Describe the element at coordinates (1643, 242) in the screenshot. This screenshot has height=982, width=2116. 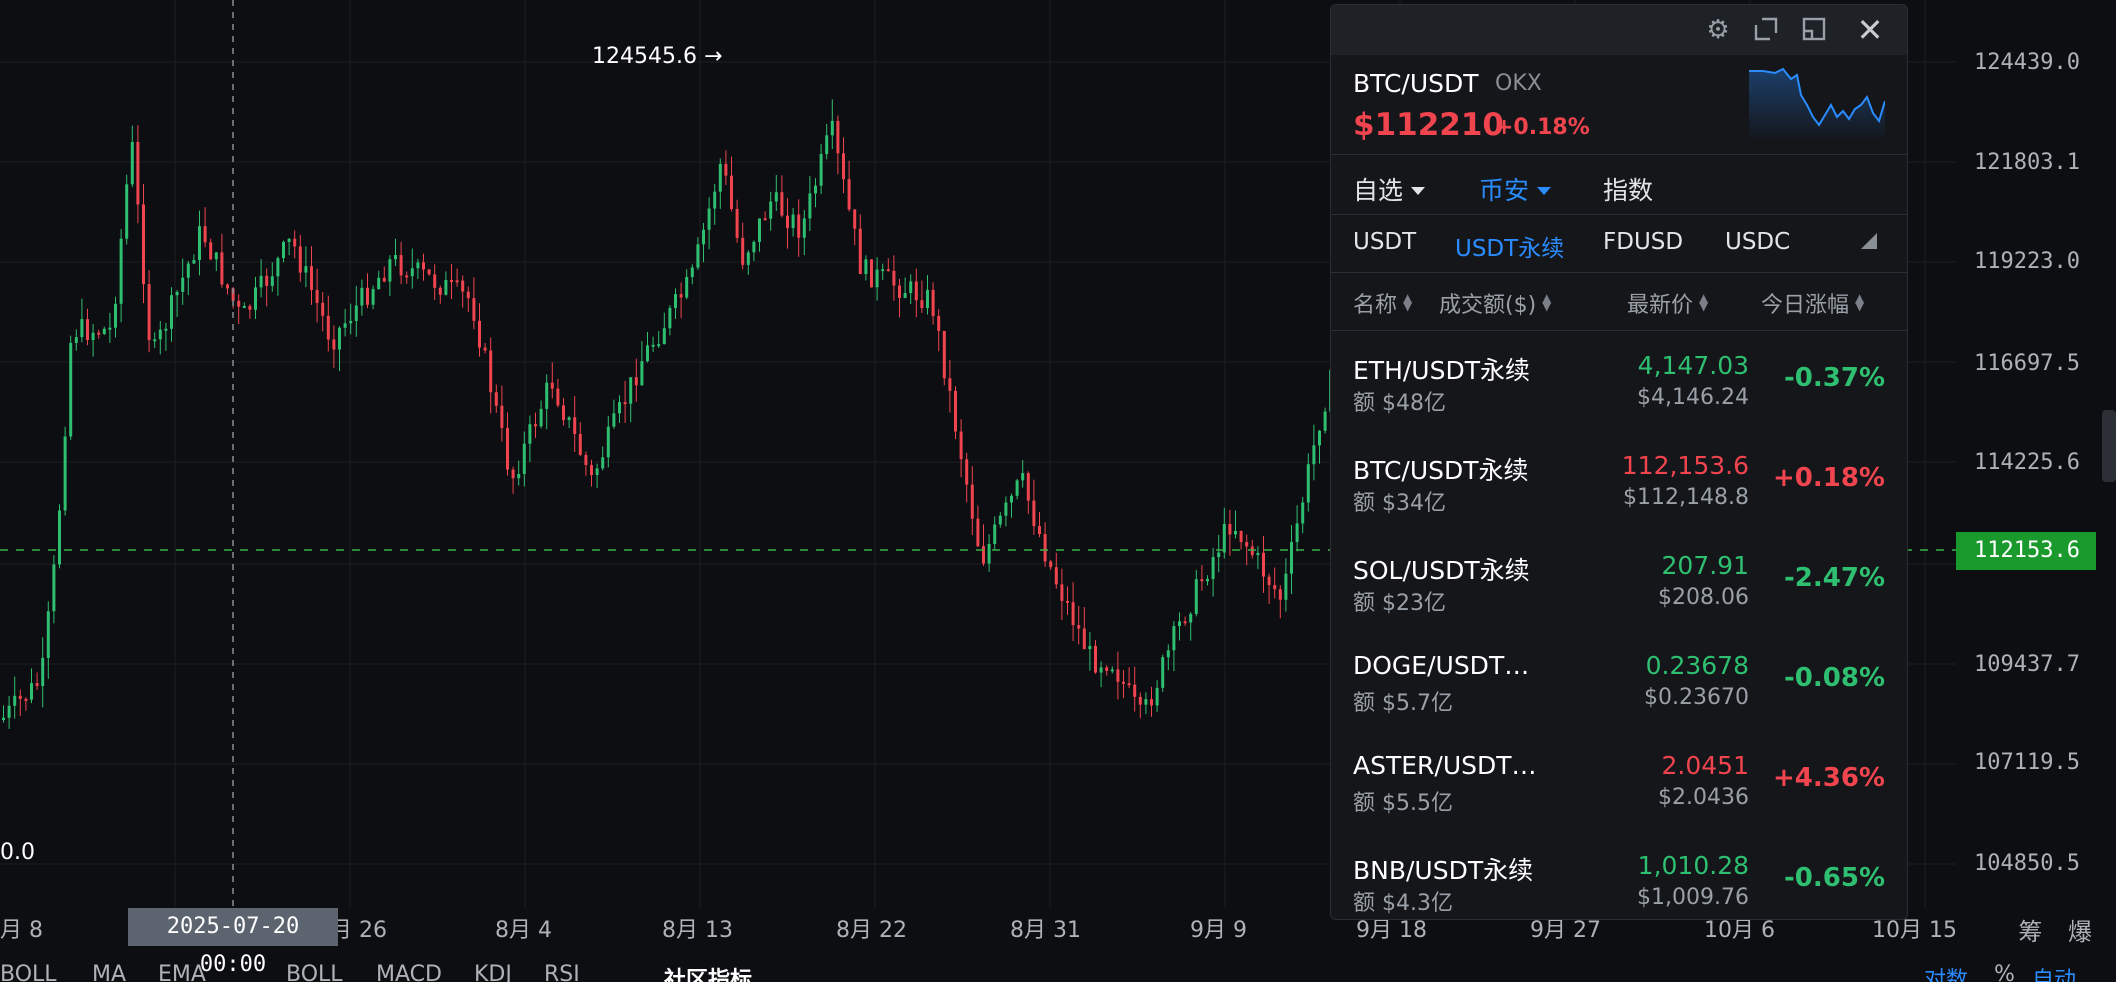
I see `quote-tab-fdusd: FDUSD` at that location.